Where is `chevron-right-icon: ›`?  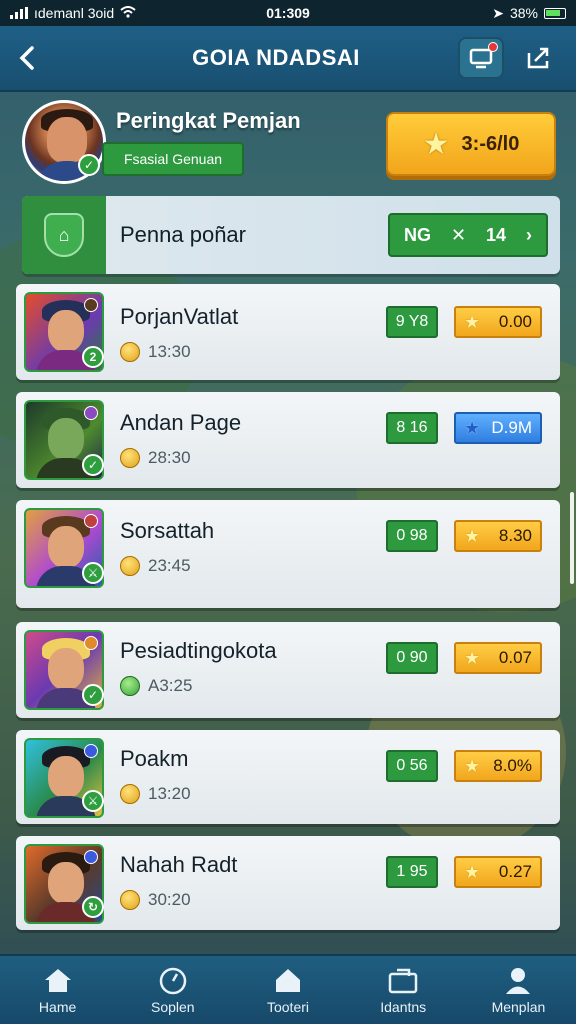 chevron-right-icon: › is located at coordinates (528, 234).